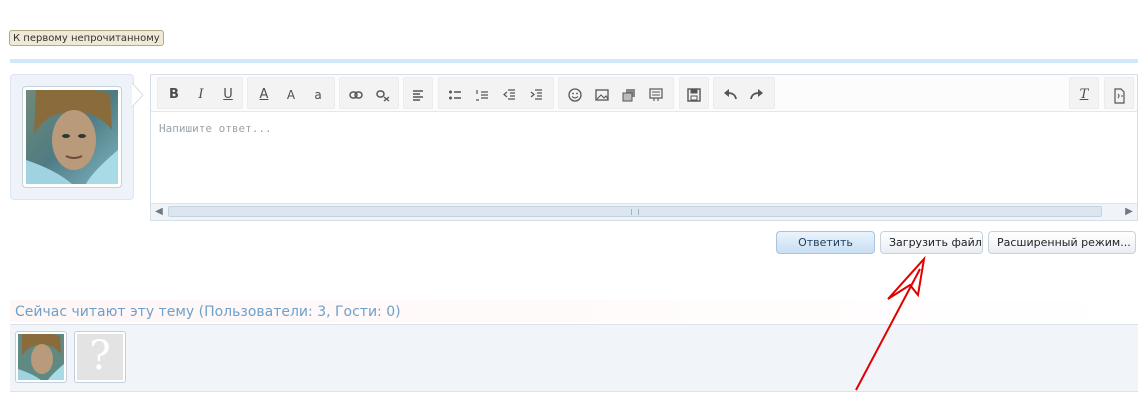 This screenshot has height=406, width=1138. I want to click on align-icon, so click(418, 95).